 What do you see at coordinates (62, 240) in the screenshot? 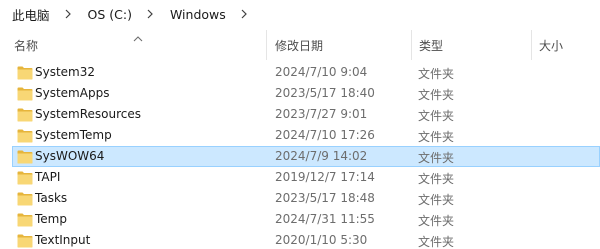
I see `file-name: TextInput` at bounding box center [62, 240].